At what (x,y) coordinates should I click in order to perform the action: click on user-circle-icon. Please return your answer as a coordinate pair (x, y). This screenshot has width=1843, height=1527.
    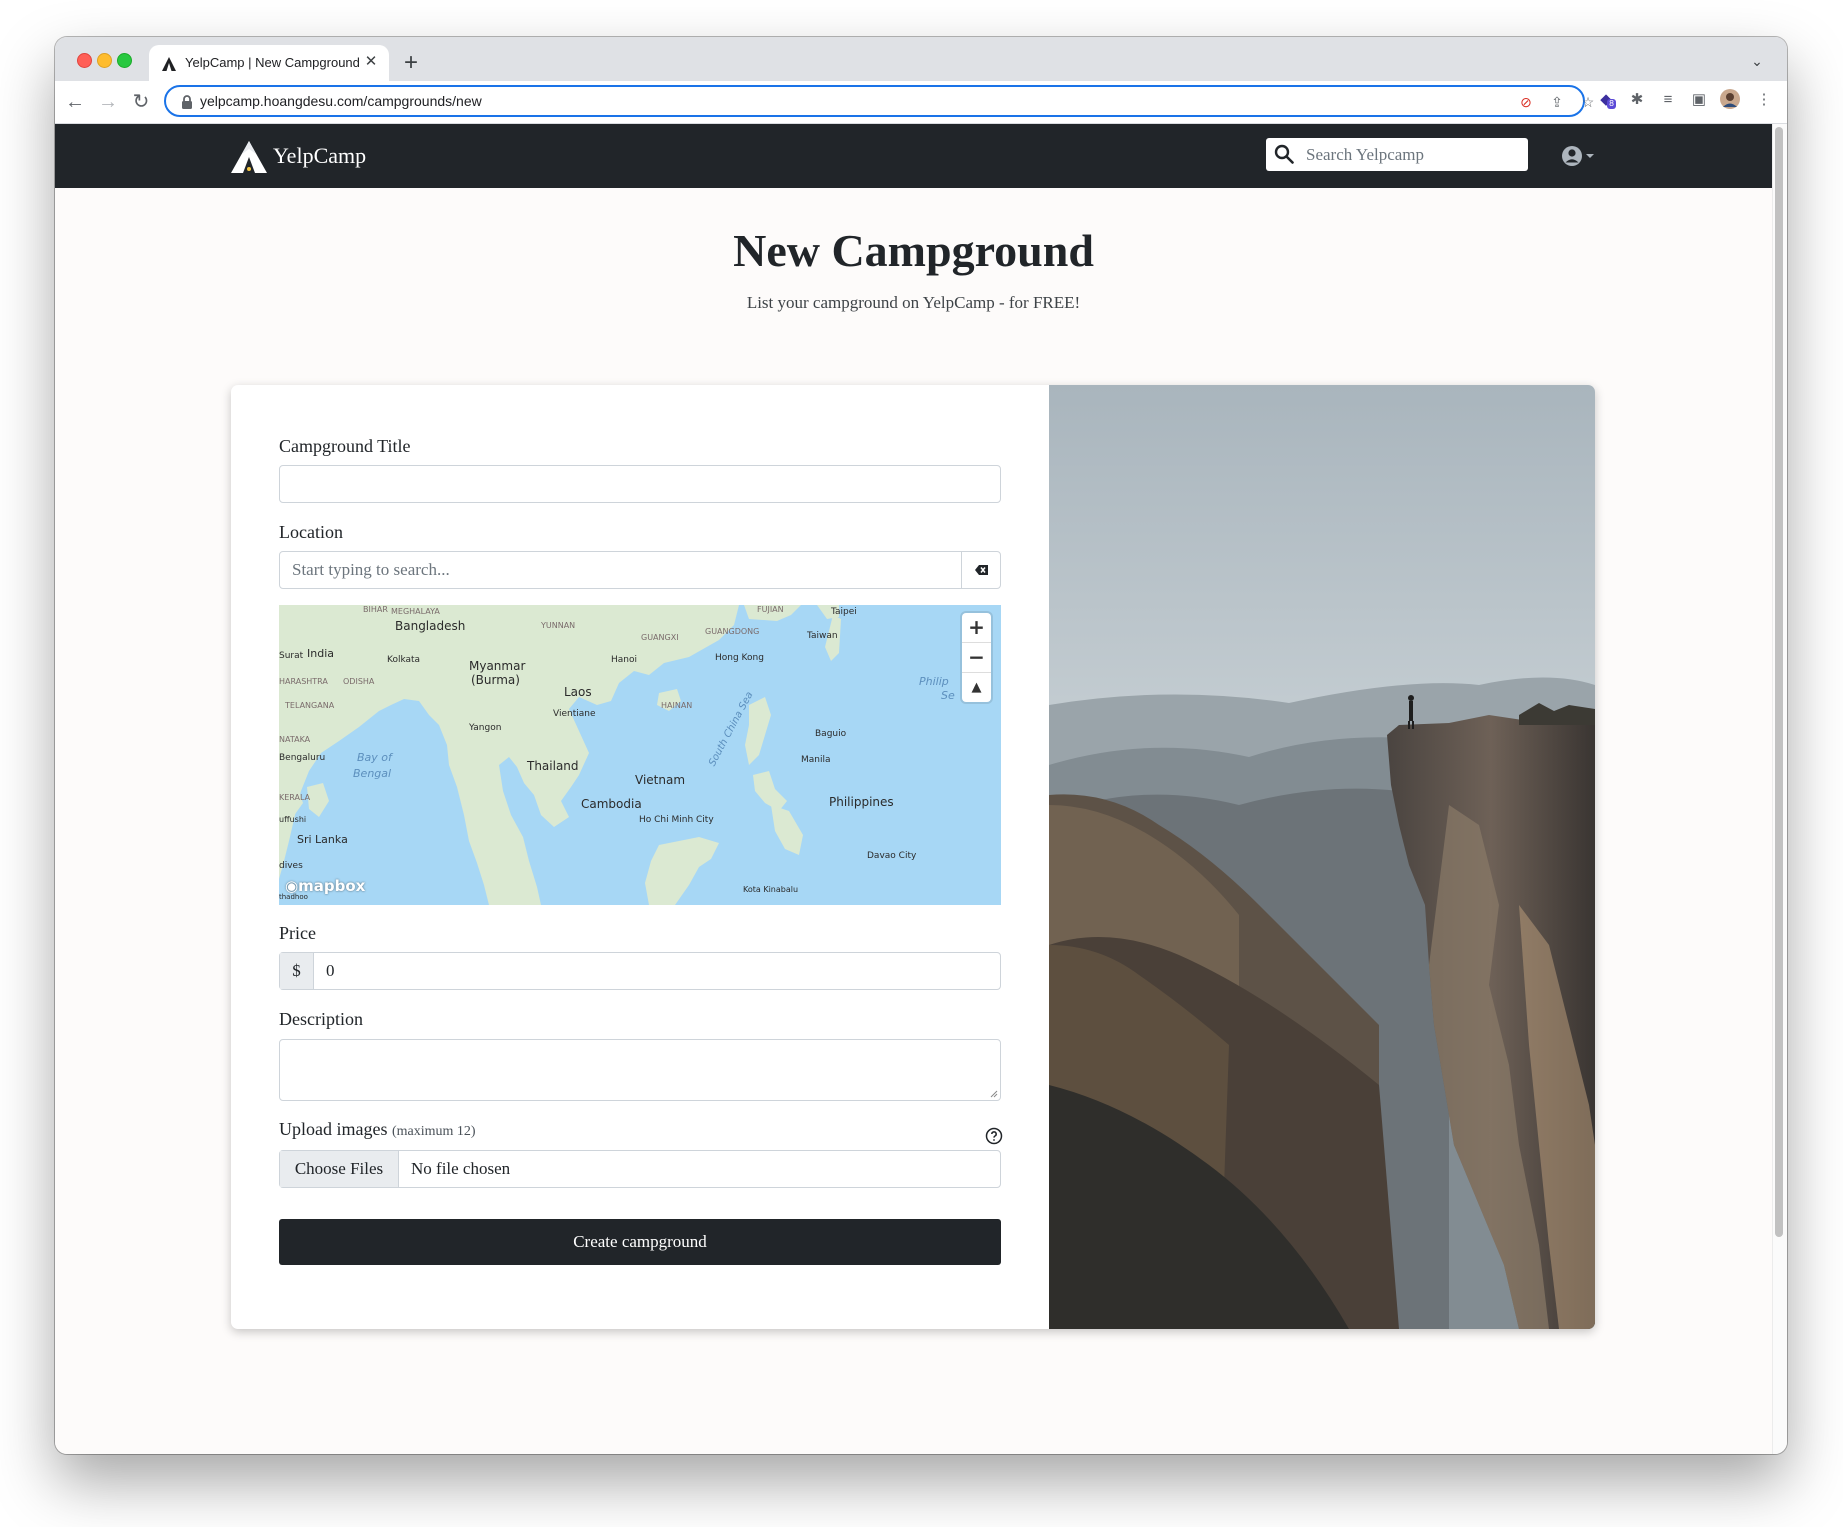
    Looking at the image, I should click on (1578, 156).